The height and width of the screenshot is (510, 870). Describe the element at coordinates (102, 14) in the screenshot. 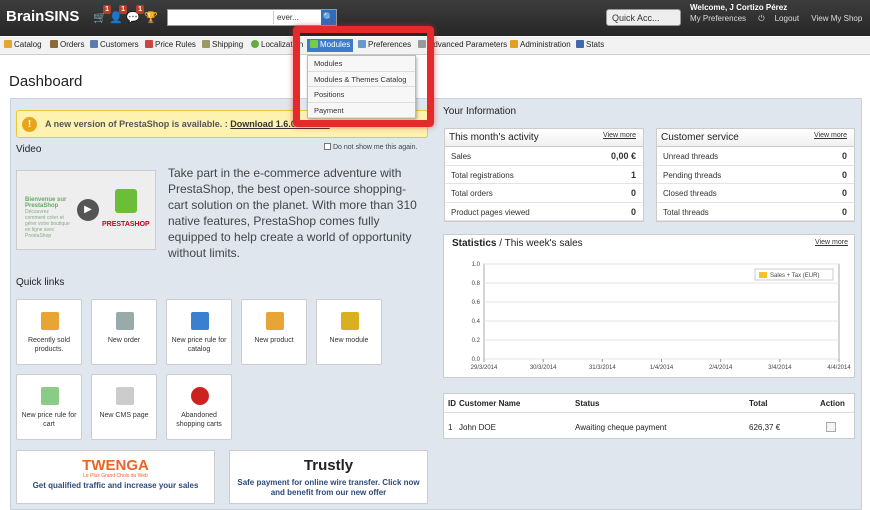

I see `cart-icon: 🛒 1` at that location.